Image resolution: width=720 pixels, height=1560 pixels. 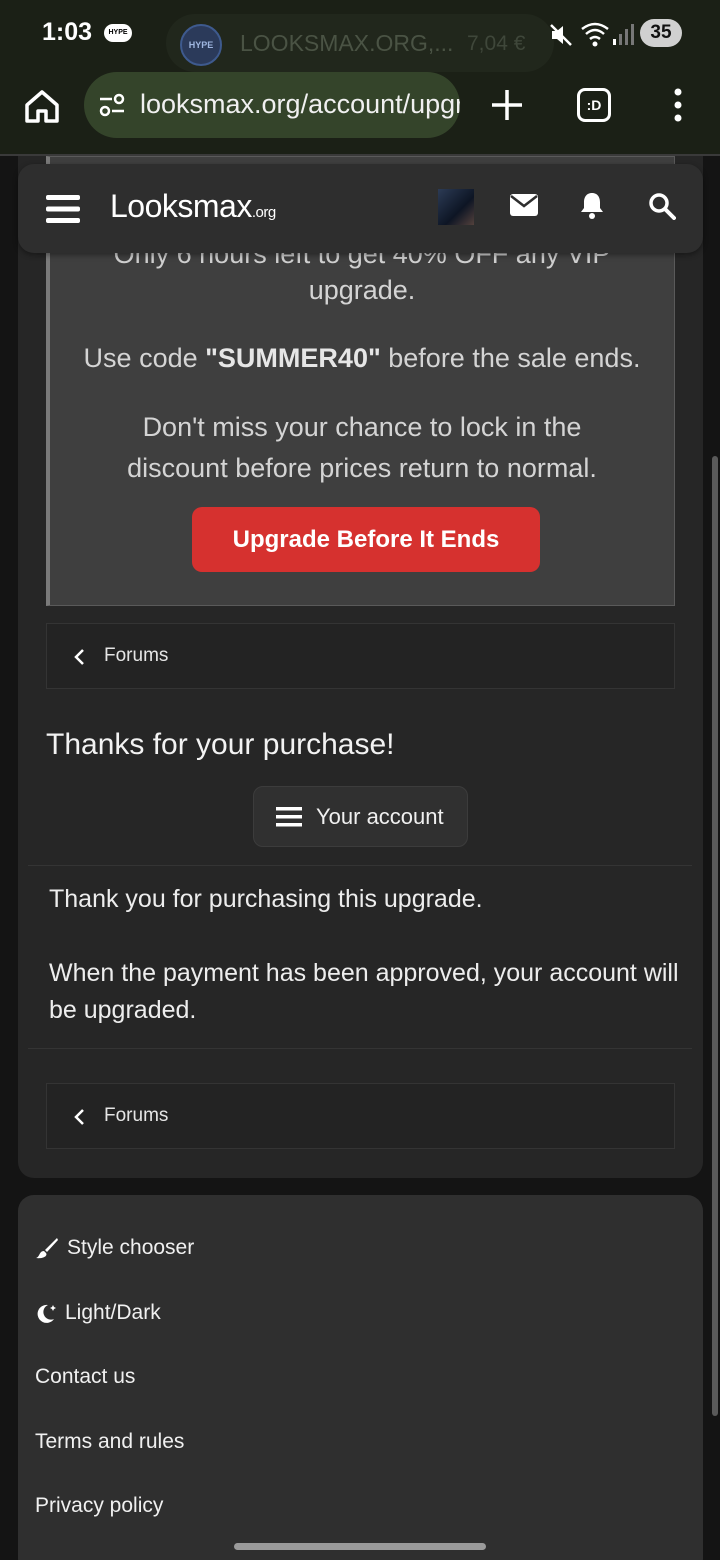 I want to click on wifi-icon, so click(x=595, y=34).